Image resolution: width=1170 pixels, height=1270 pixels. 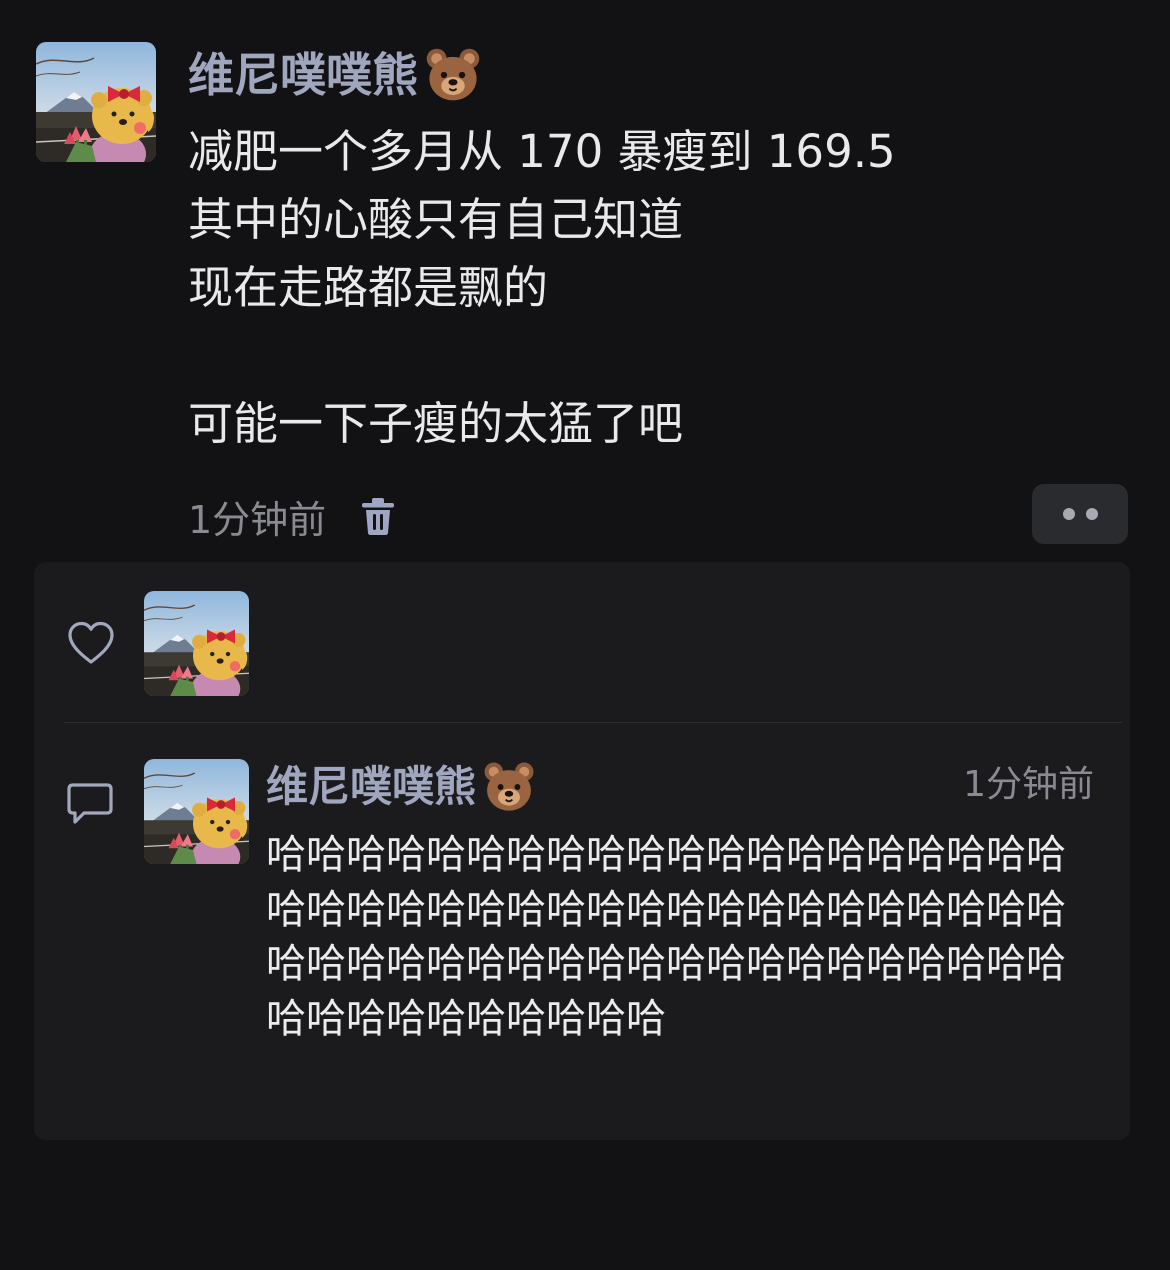 I want to click on post-timestamp: 1分钟前, so click(x=257, y=519).